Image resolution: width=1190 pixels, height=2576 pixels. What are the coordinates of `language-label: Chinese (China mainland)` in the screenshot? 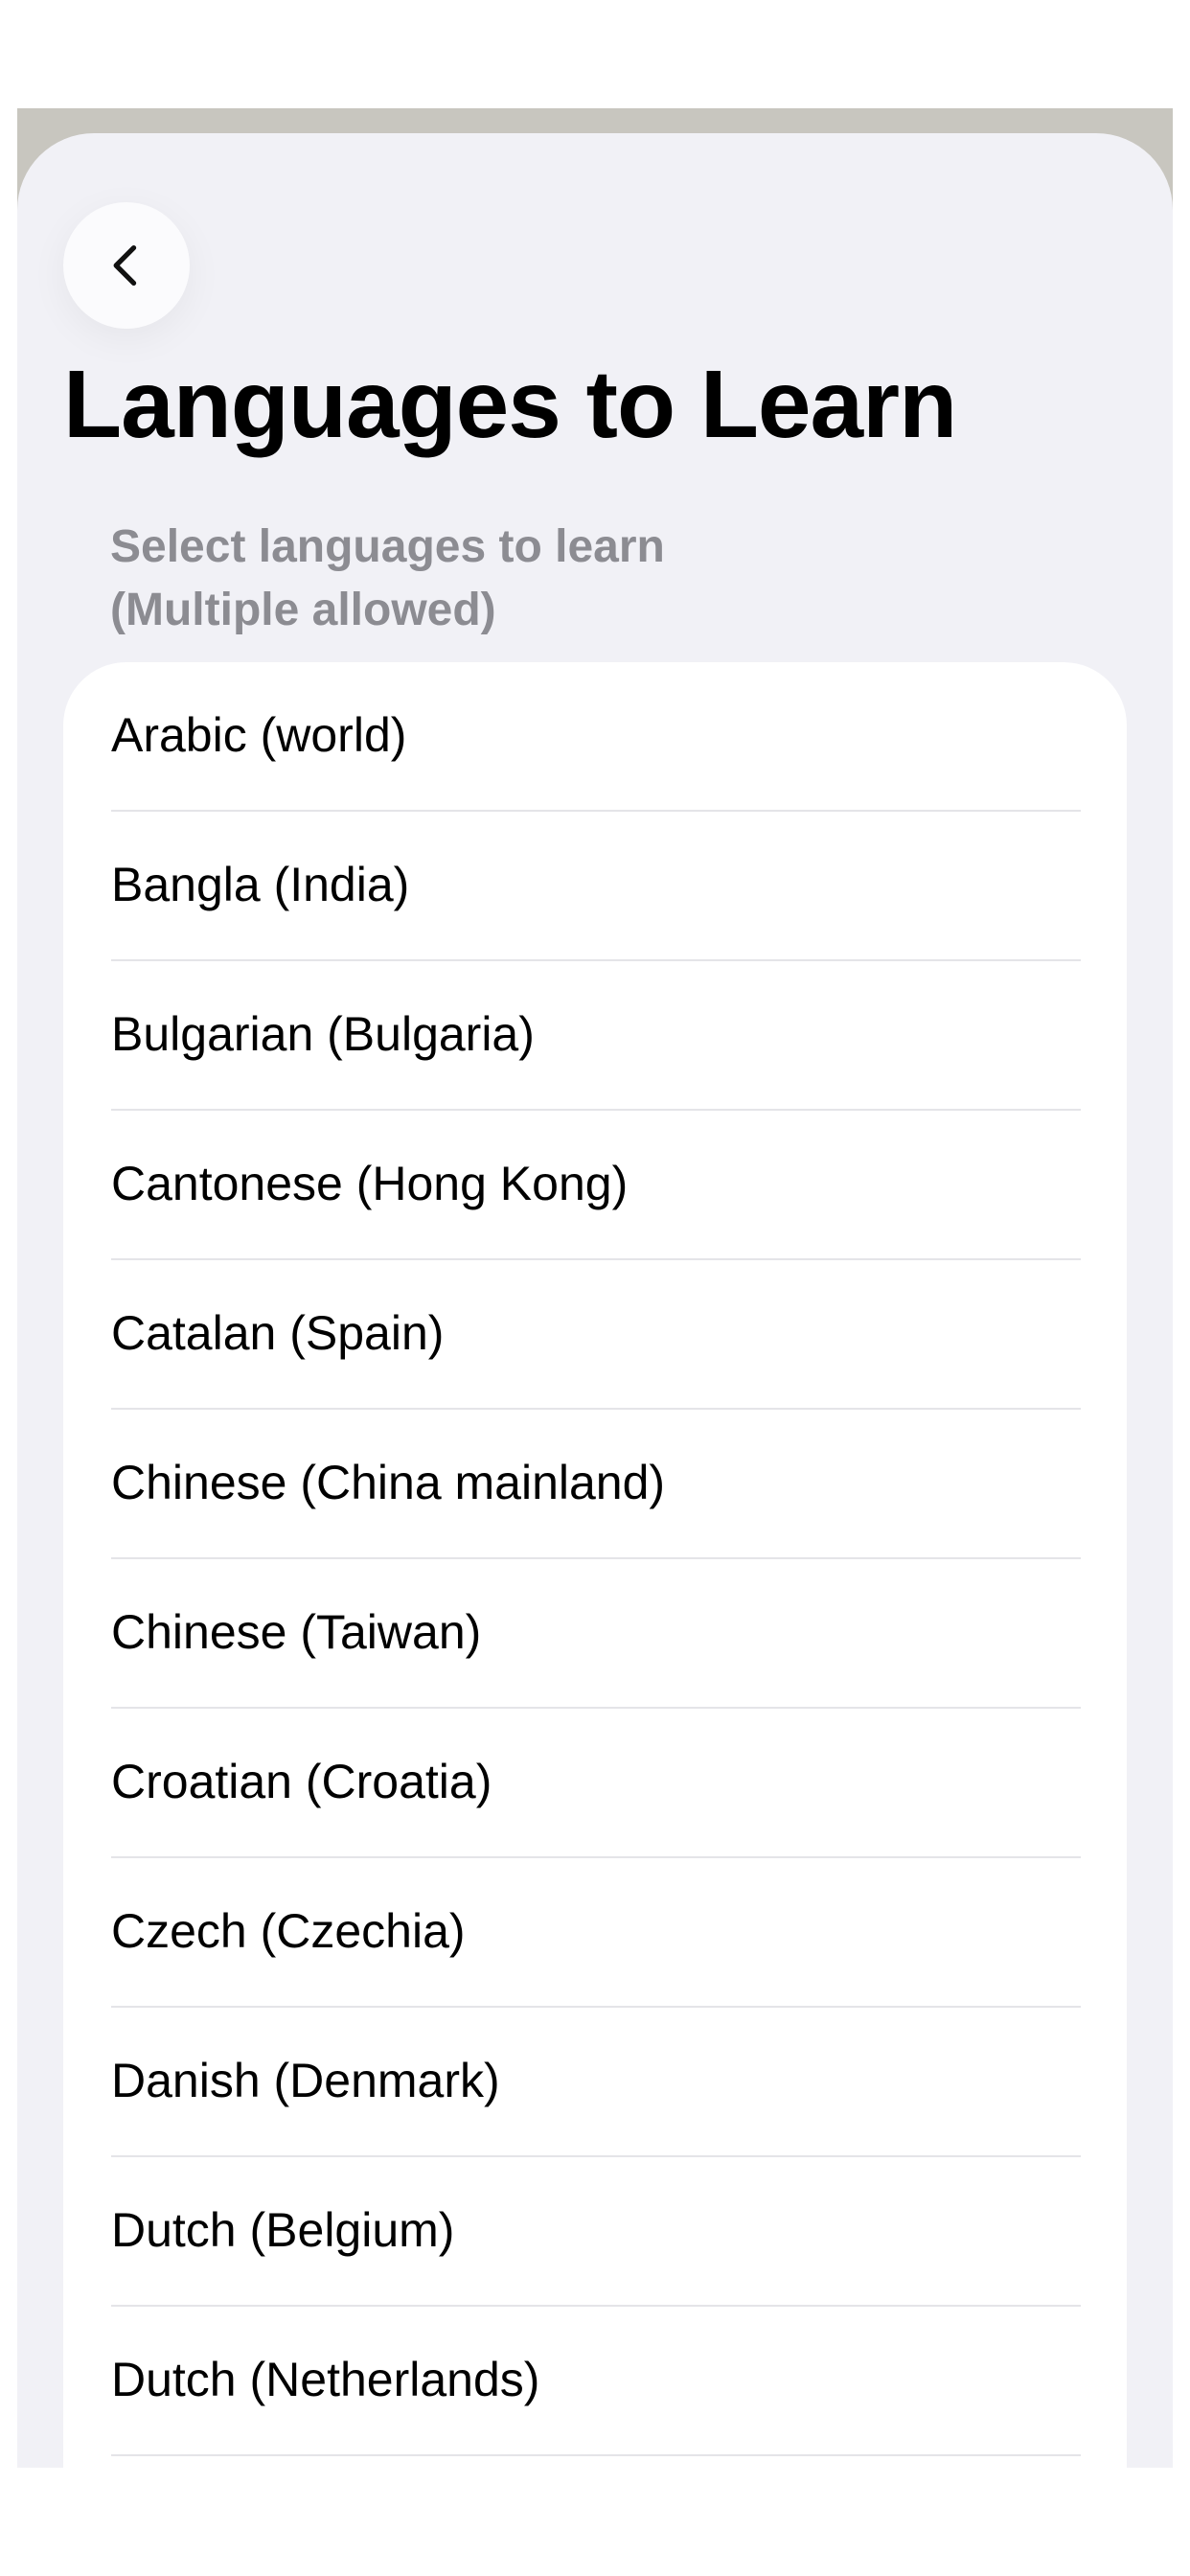 It's located at (389, 1483).